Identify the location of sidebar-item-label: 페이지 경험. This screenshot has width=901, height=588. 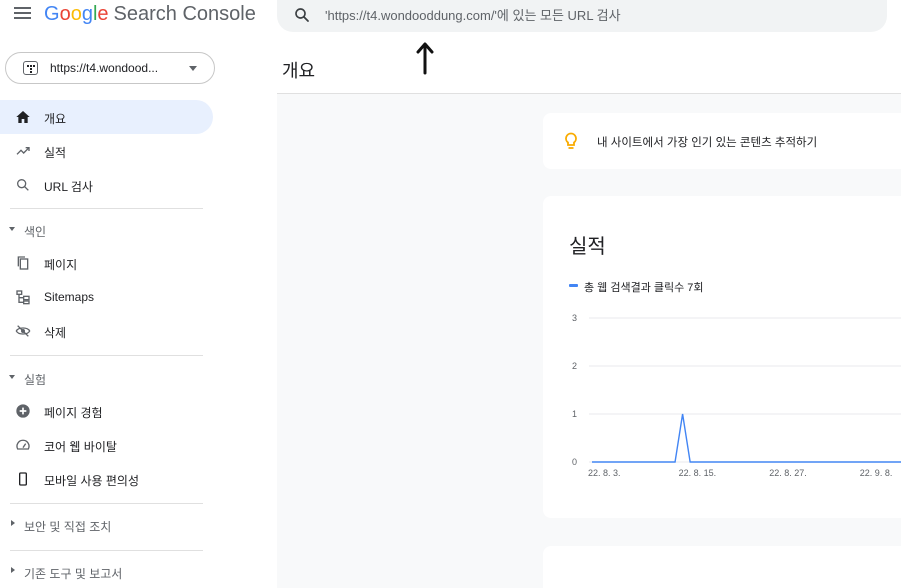
(73, 413).